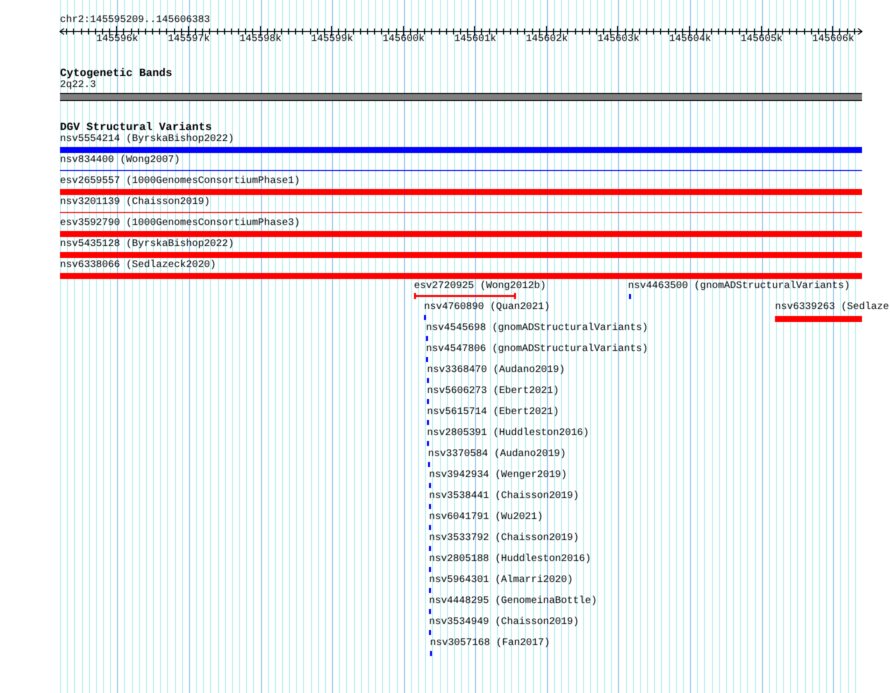 Image resolution: width=890 pixels, height=693 pixels. What do you see at coordinates (188, 40) in the screenshot?
I see `tick-label: 145597k` at bounding box center [188, 40].